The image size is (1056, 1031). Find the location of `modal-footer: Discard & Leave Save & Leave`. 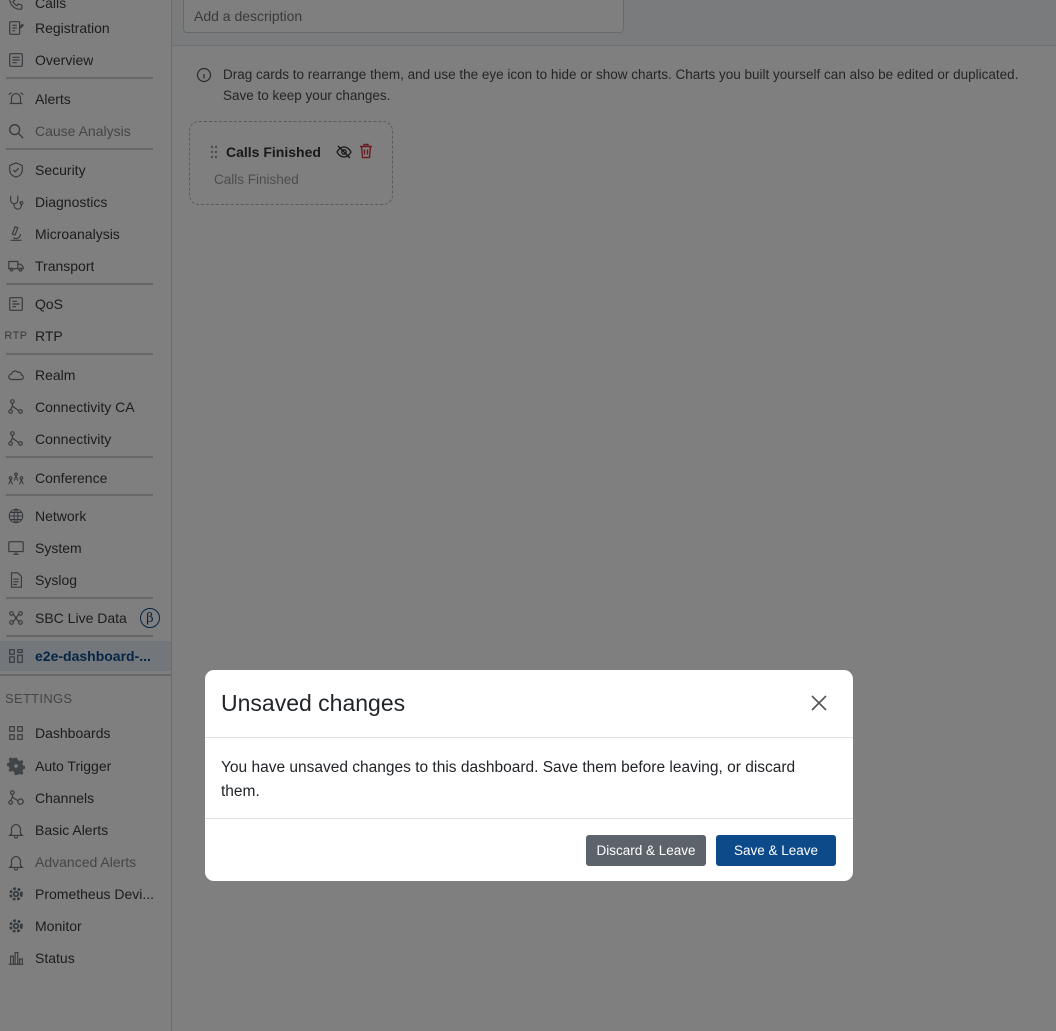

modal-footer: Discard & Leave Save & Leave is located at coordinates (529, 849).